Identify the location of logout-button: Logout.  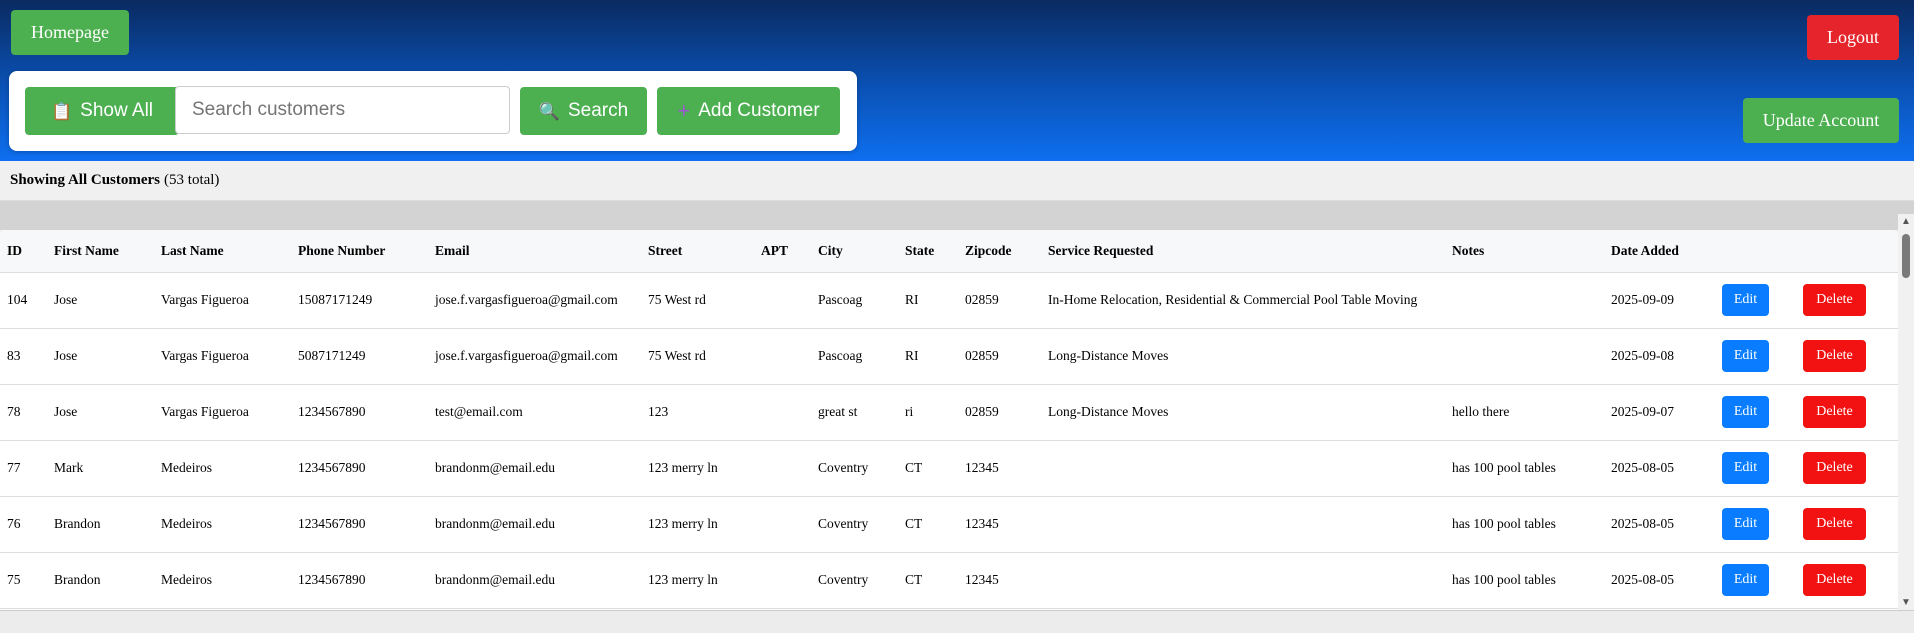
(1853, 37).